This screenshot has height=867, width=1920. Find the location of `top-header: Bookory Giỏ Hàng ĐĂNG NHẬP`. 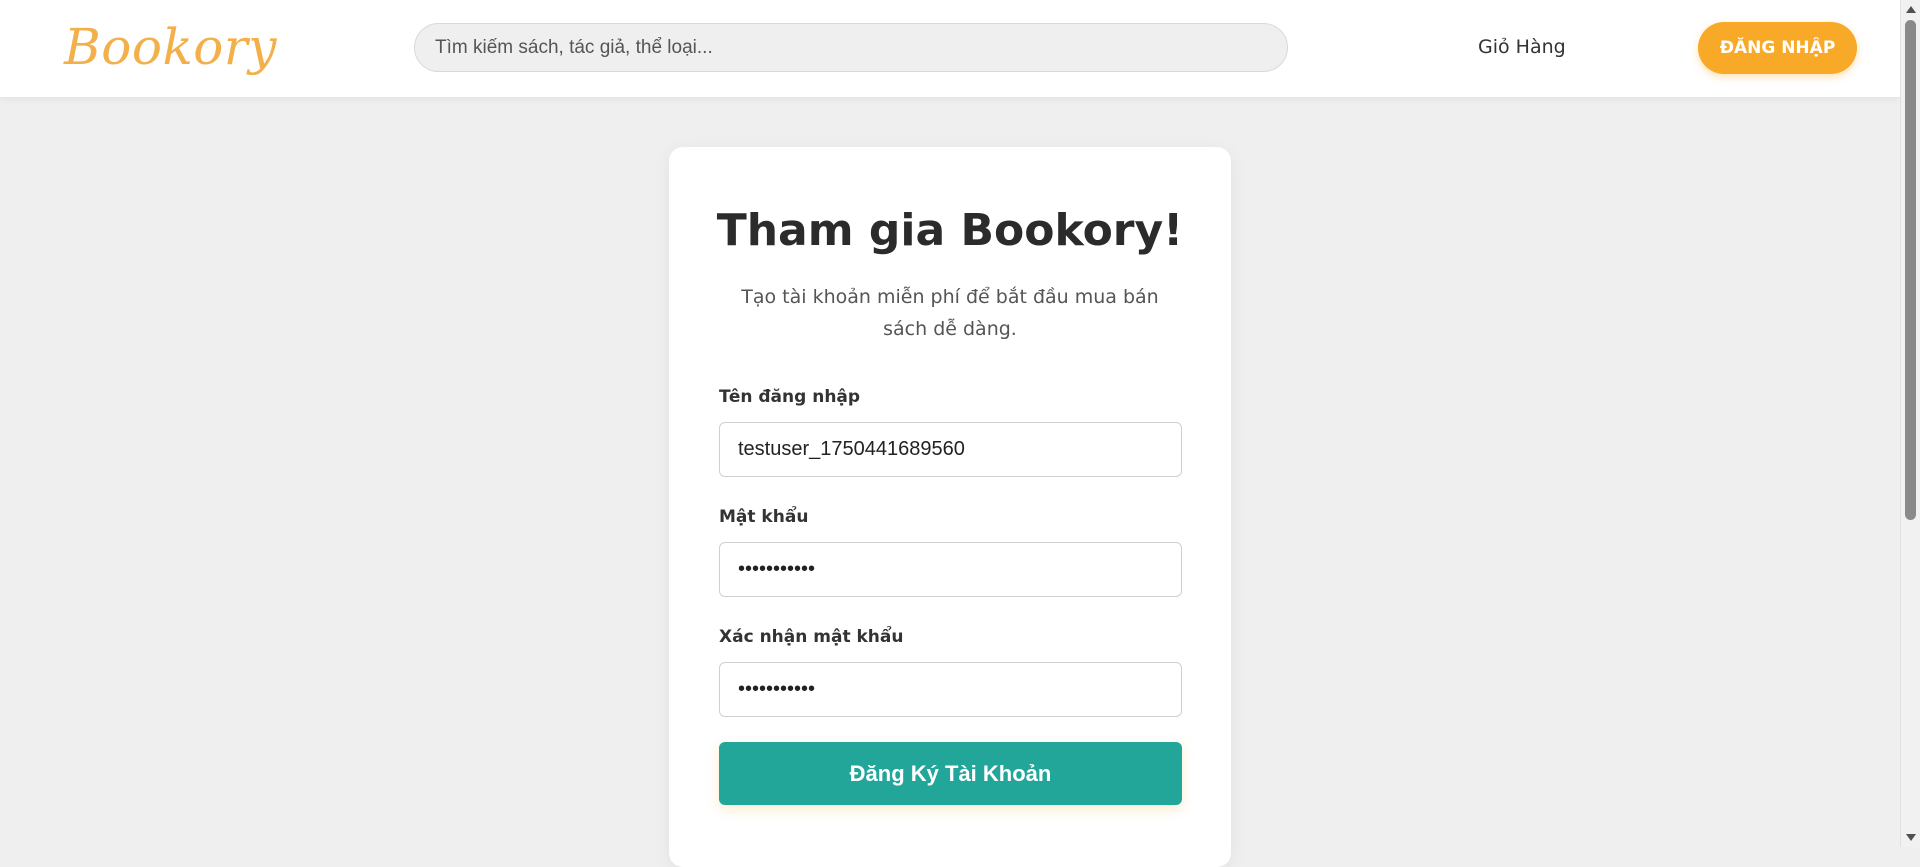

top-header: Bookory Giỏ Hàng ĐĂNG NHẬP is located at coordinates (950, 48).